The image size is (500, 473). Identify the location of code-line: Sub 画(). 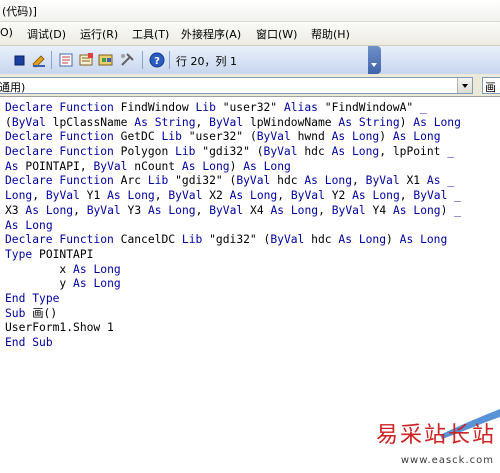
(252, 314).